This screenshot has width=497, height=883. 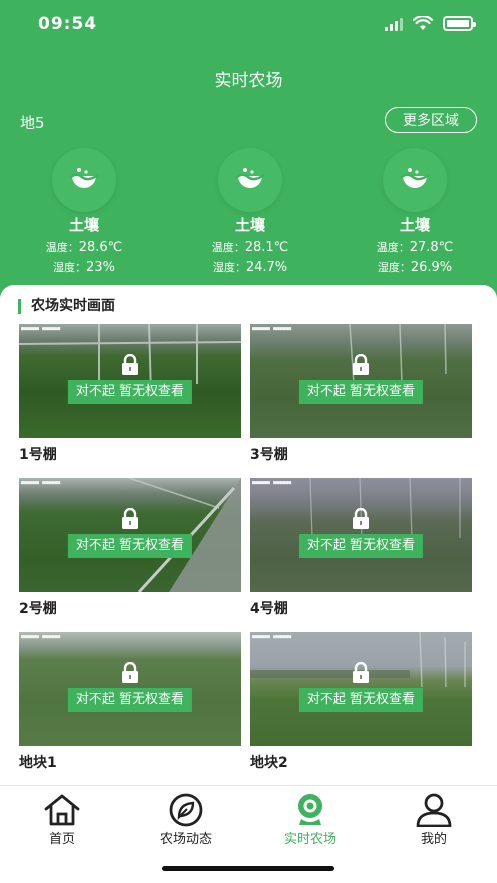 I want to click on battery-icon, so click(x=459, y=23).